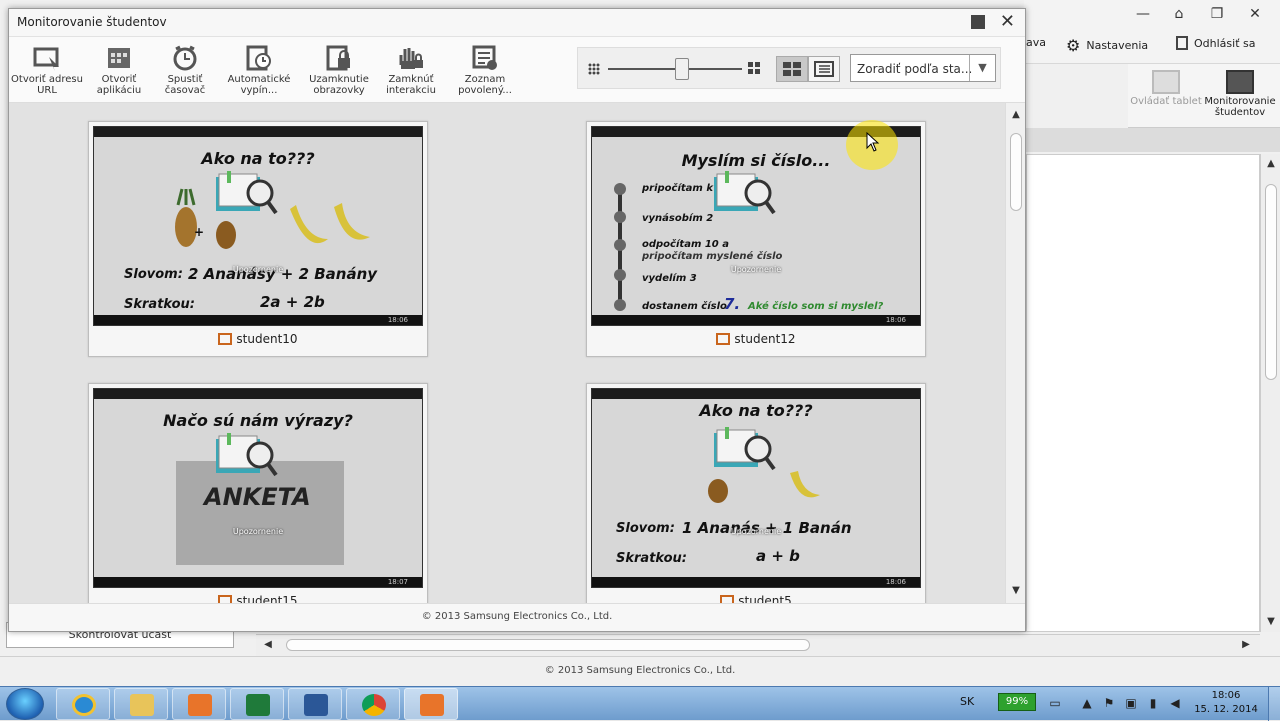  I want to click on wifi-signal-icon: ▮, so click(1153, 703).